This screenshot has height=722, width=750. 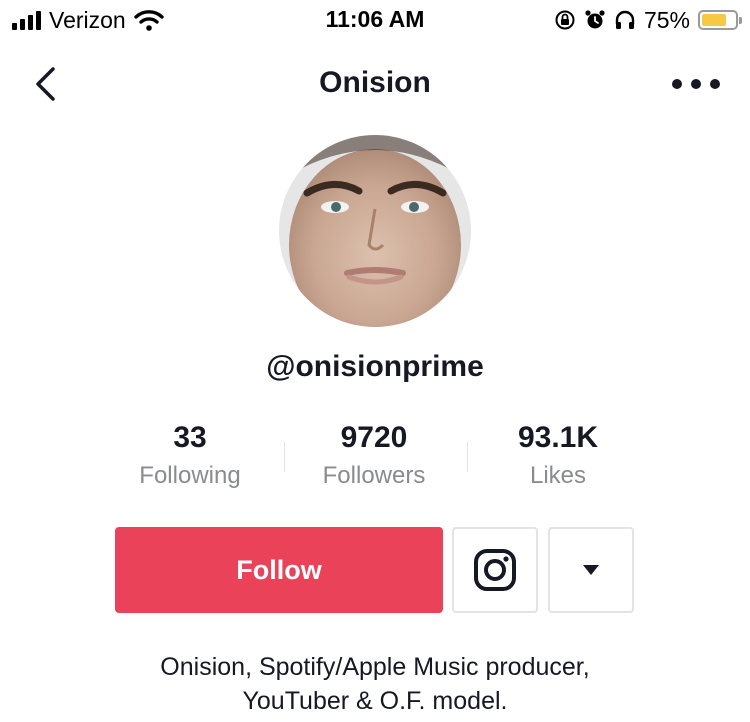 I want to click on stat-value: 9720, so click(x=374, y=437).